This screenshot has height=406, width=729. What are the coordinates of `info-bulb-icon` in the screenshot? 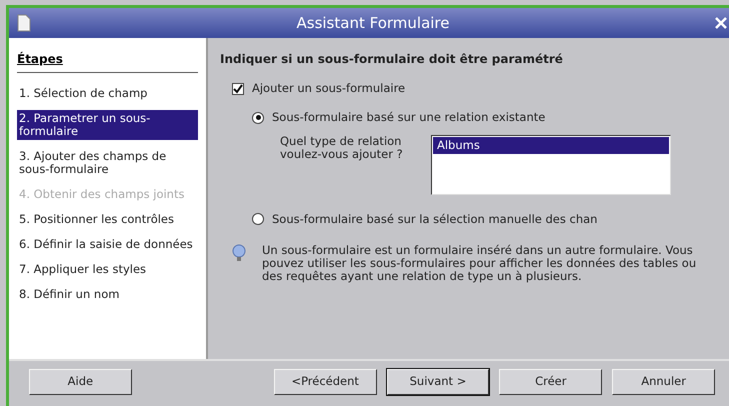 It's located at (239, 253).